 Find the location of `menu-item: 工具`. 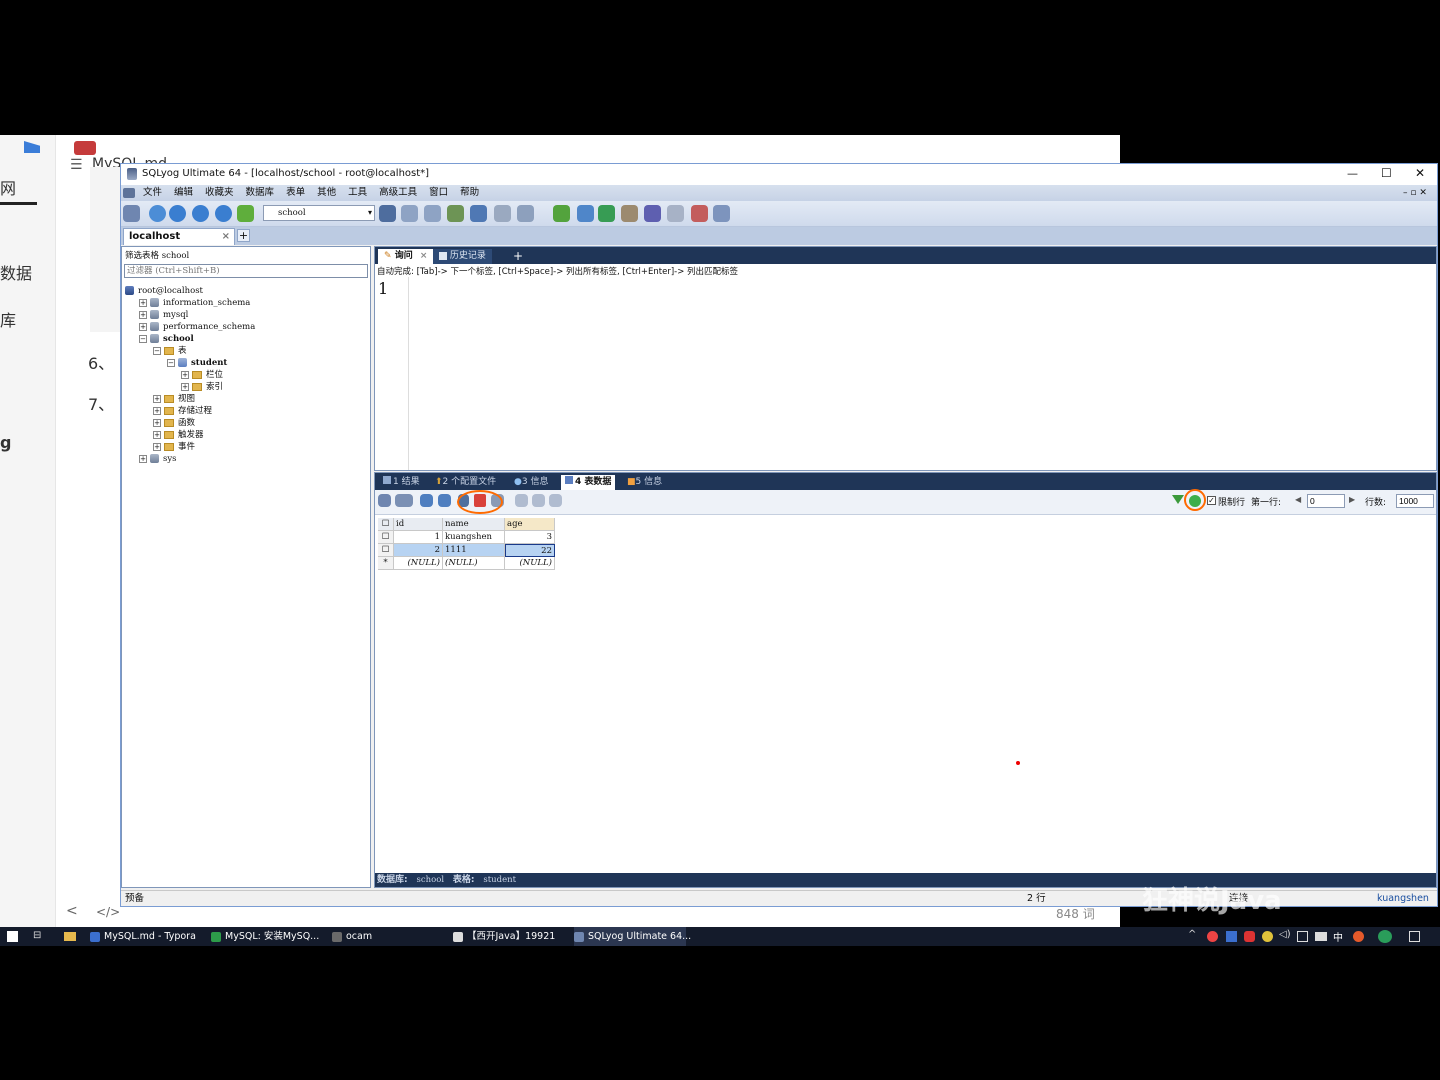

menu-item: 工具 is located at coordinates (357, 193).